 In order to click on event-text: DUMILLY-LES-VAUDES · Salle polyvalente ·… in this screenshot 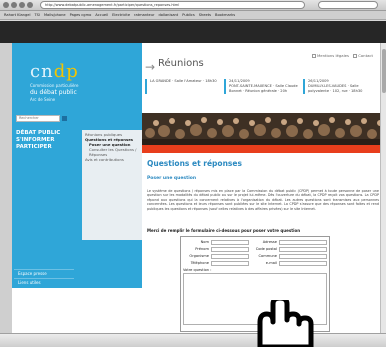, I will do `click(335, 88)`.